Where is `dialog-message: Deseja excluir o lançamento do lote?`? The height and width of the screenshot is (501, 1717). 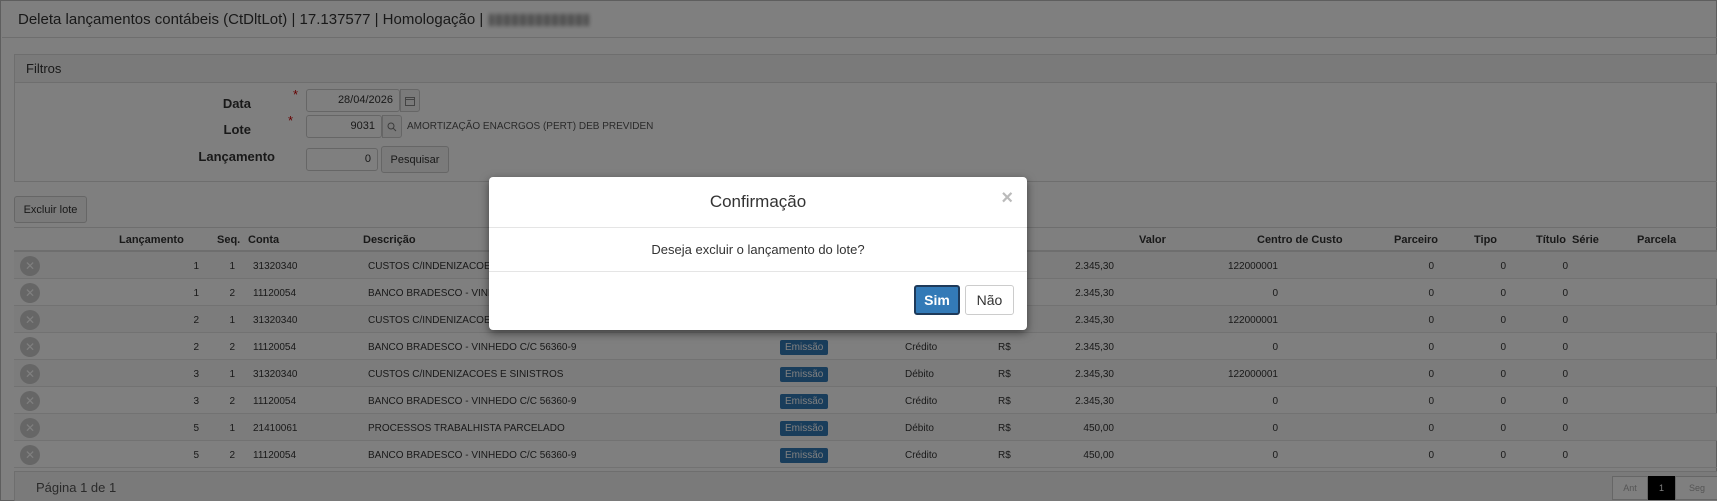 dialog-message: Deseja excluir o lançamento do lote? is located at coordinates (758, 249).